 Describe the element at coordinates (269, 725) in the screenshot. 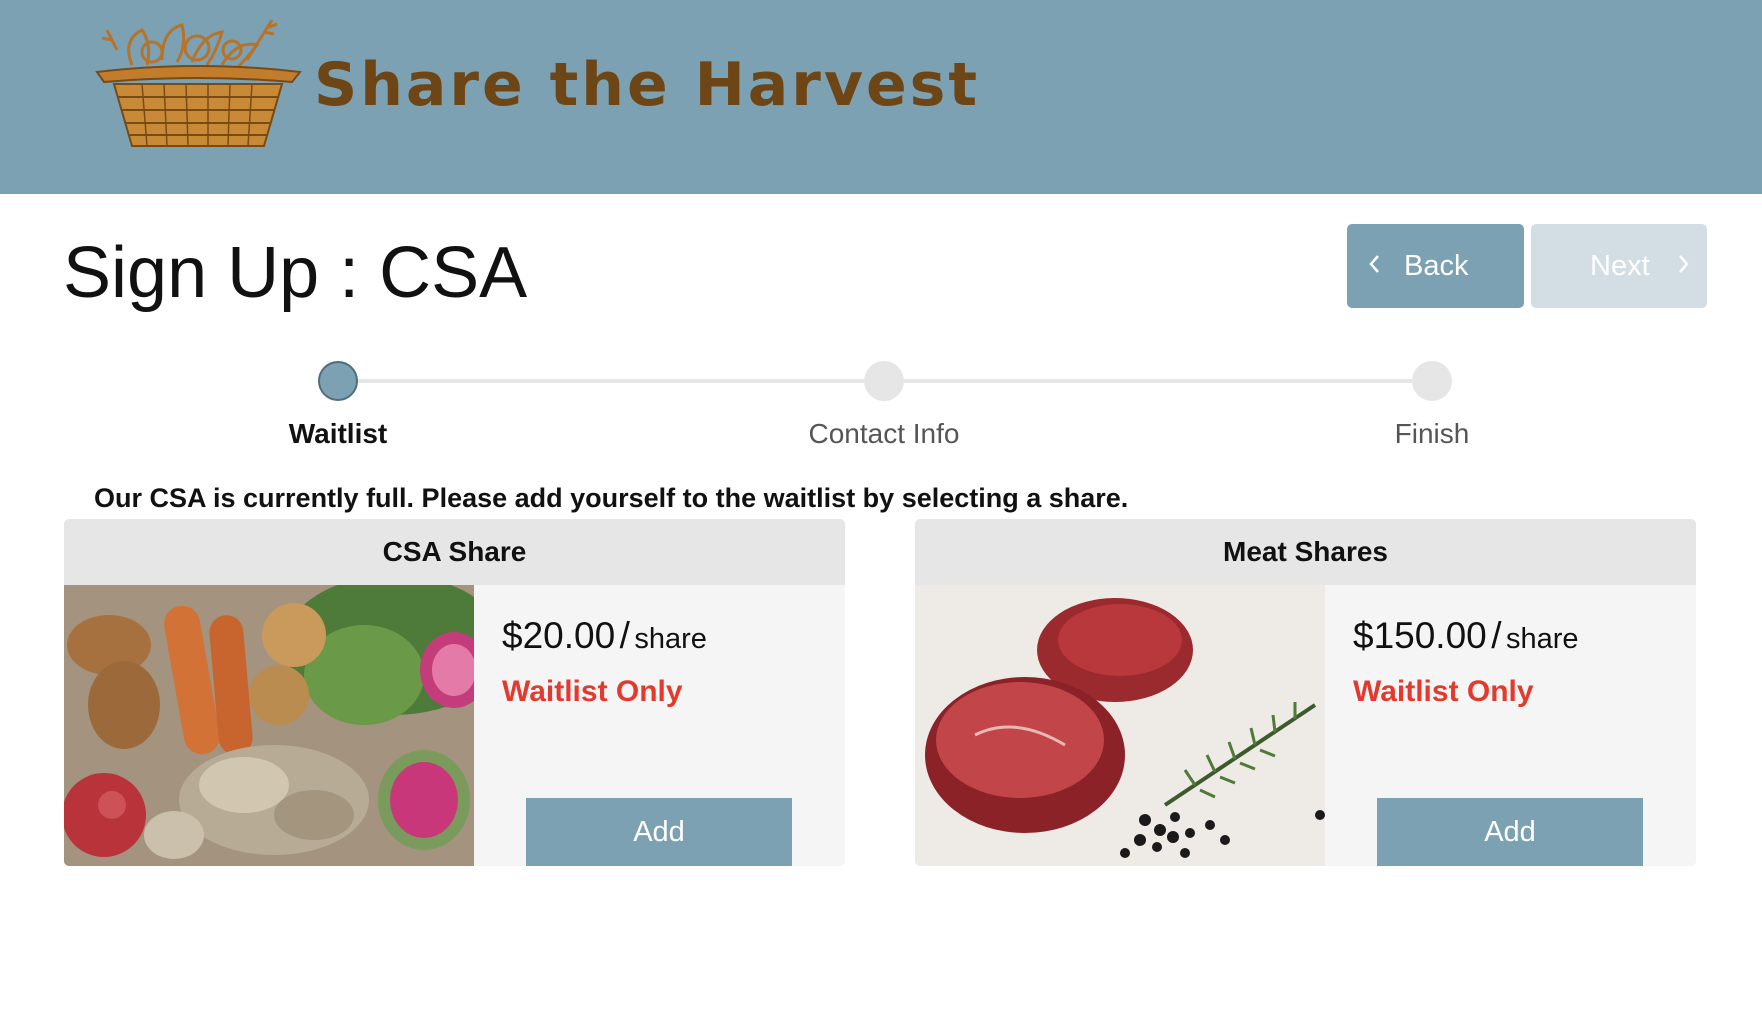

I see `vegetables-photo` at that location.